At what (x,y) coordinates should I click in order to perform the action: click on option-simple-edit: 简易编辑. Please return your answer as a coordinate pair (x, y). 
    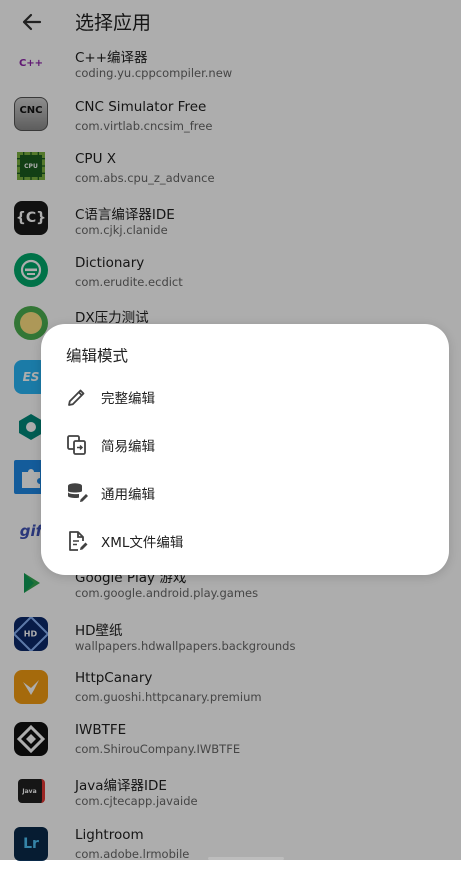
    Looking at the image, I should click on (245, 445).